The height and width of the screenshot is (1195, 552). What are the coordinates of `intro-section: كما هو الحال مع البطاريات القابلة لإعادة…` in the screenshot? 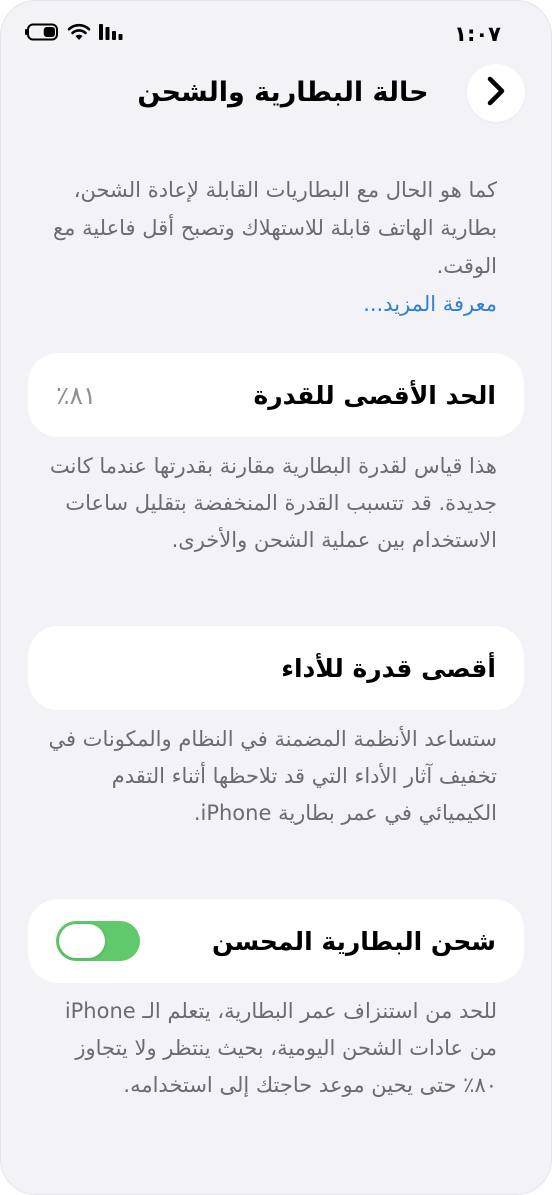 It's located at (269, 247).